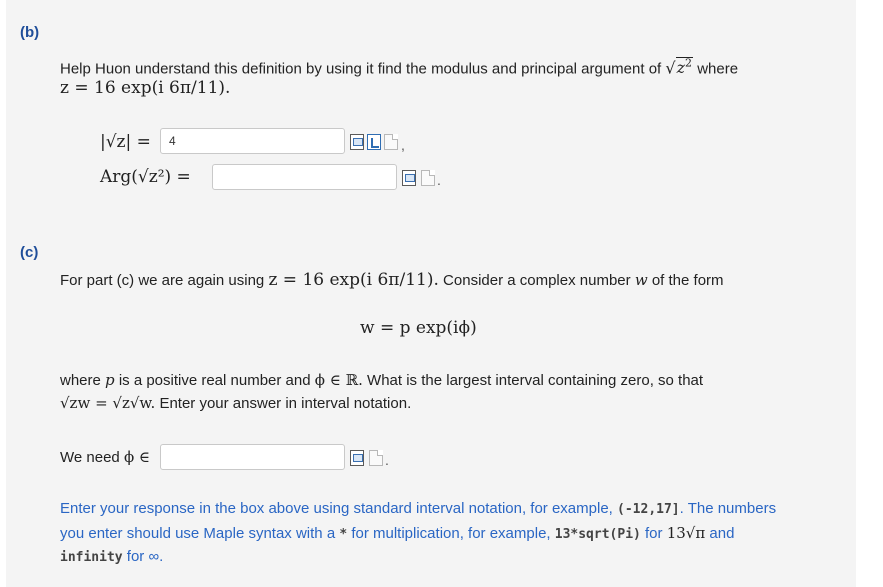  I want to click on hint-mult-symbol: *, so click(343, 534).